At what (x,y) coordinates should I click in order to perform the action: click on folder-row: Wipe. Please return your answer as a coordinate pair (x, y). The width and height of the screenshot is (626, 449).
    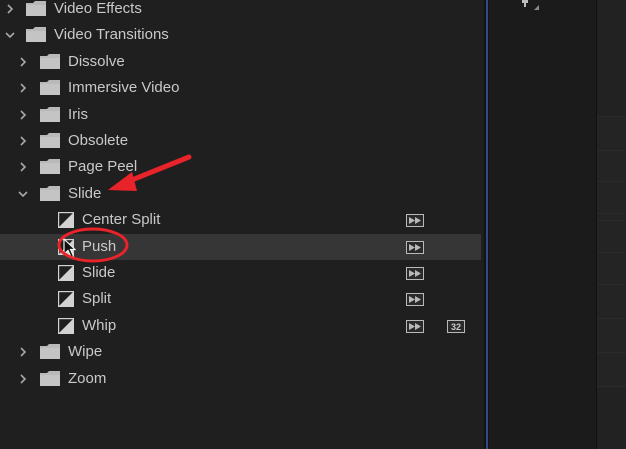
    Looking at the image, I should click on (240, 352).